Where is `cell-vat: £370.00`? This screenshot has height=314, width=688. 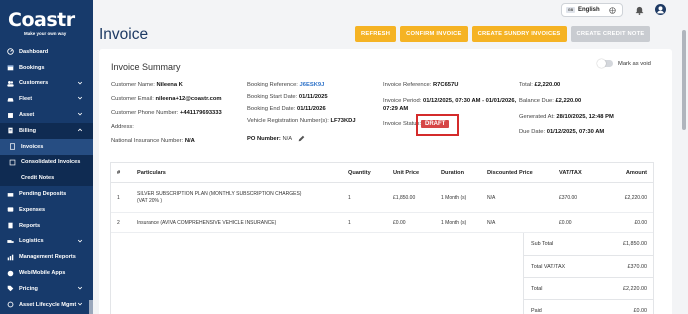
cell-vat: £370.00 is located at coordinates (568, 197).